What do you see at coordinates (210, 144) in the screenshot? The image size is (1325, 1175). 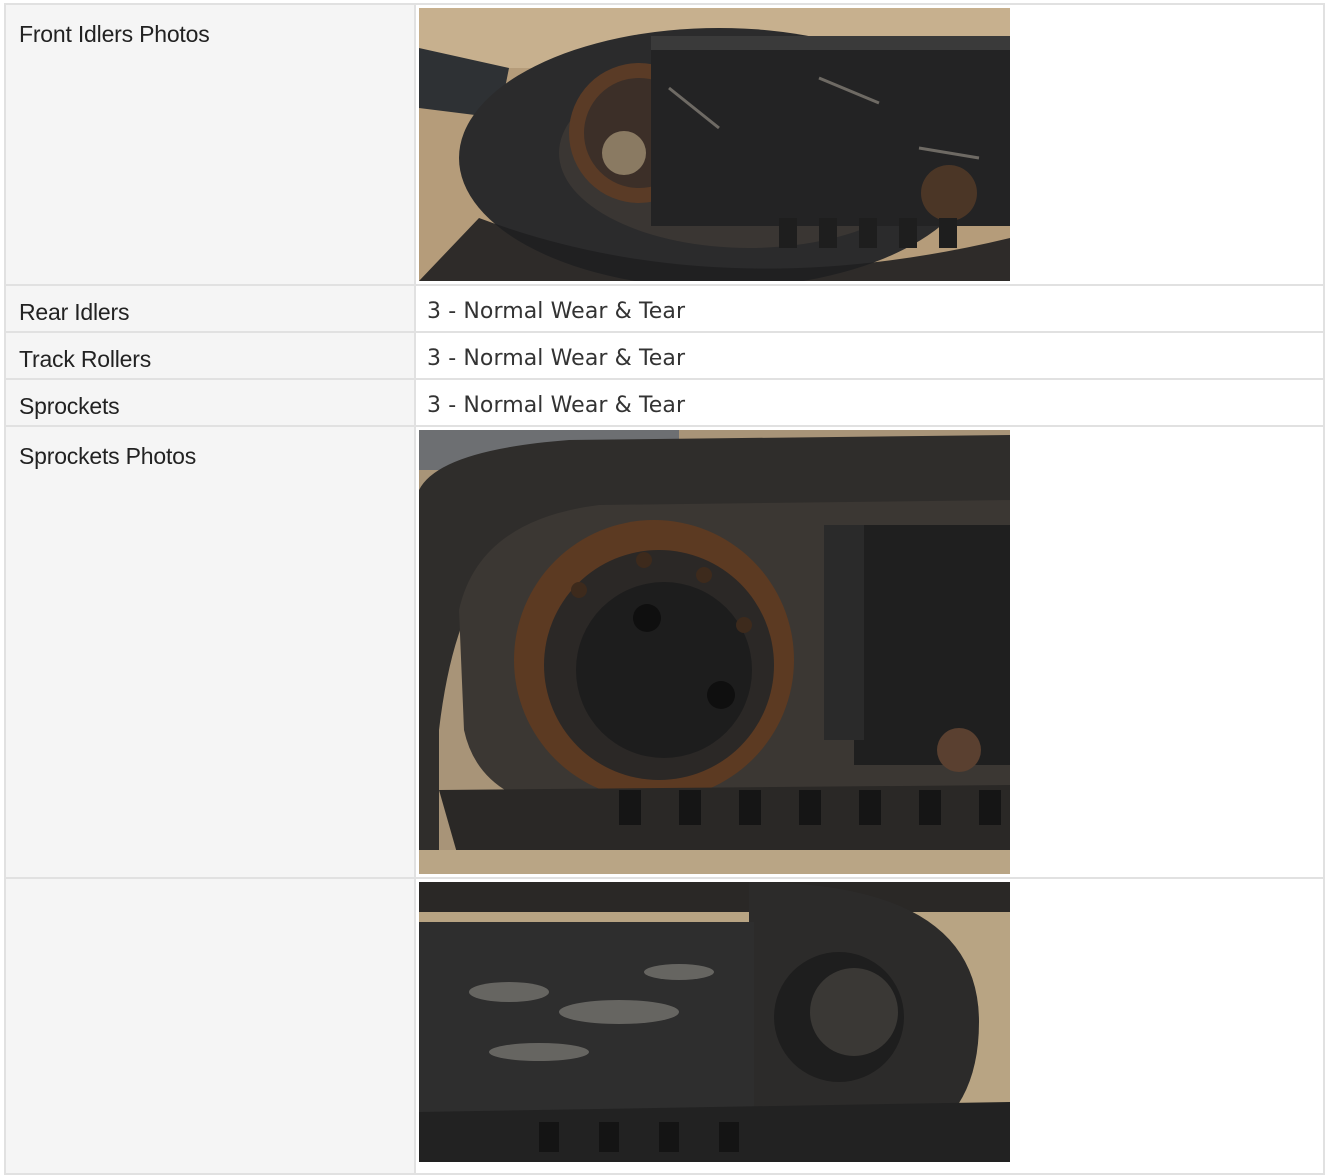 I see `row-label: Front Idlers Photos` at bounding box center [210, 144].